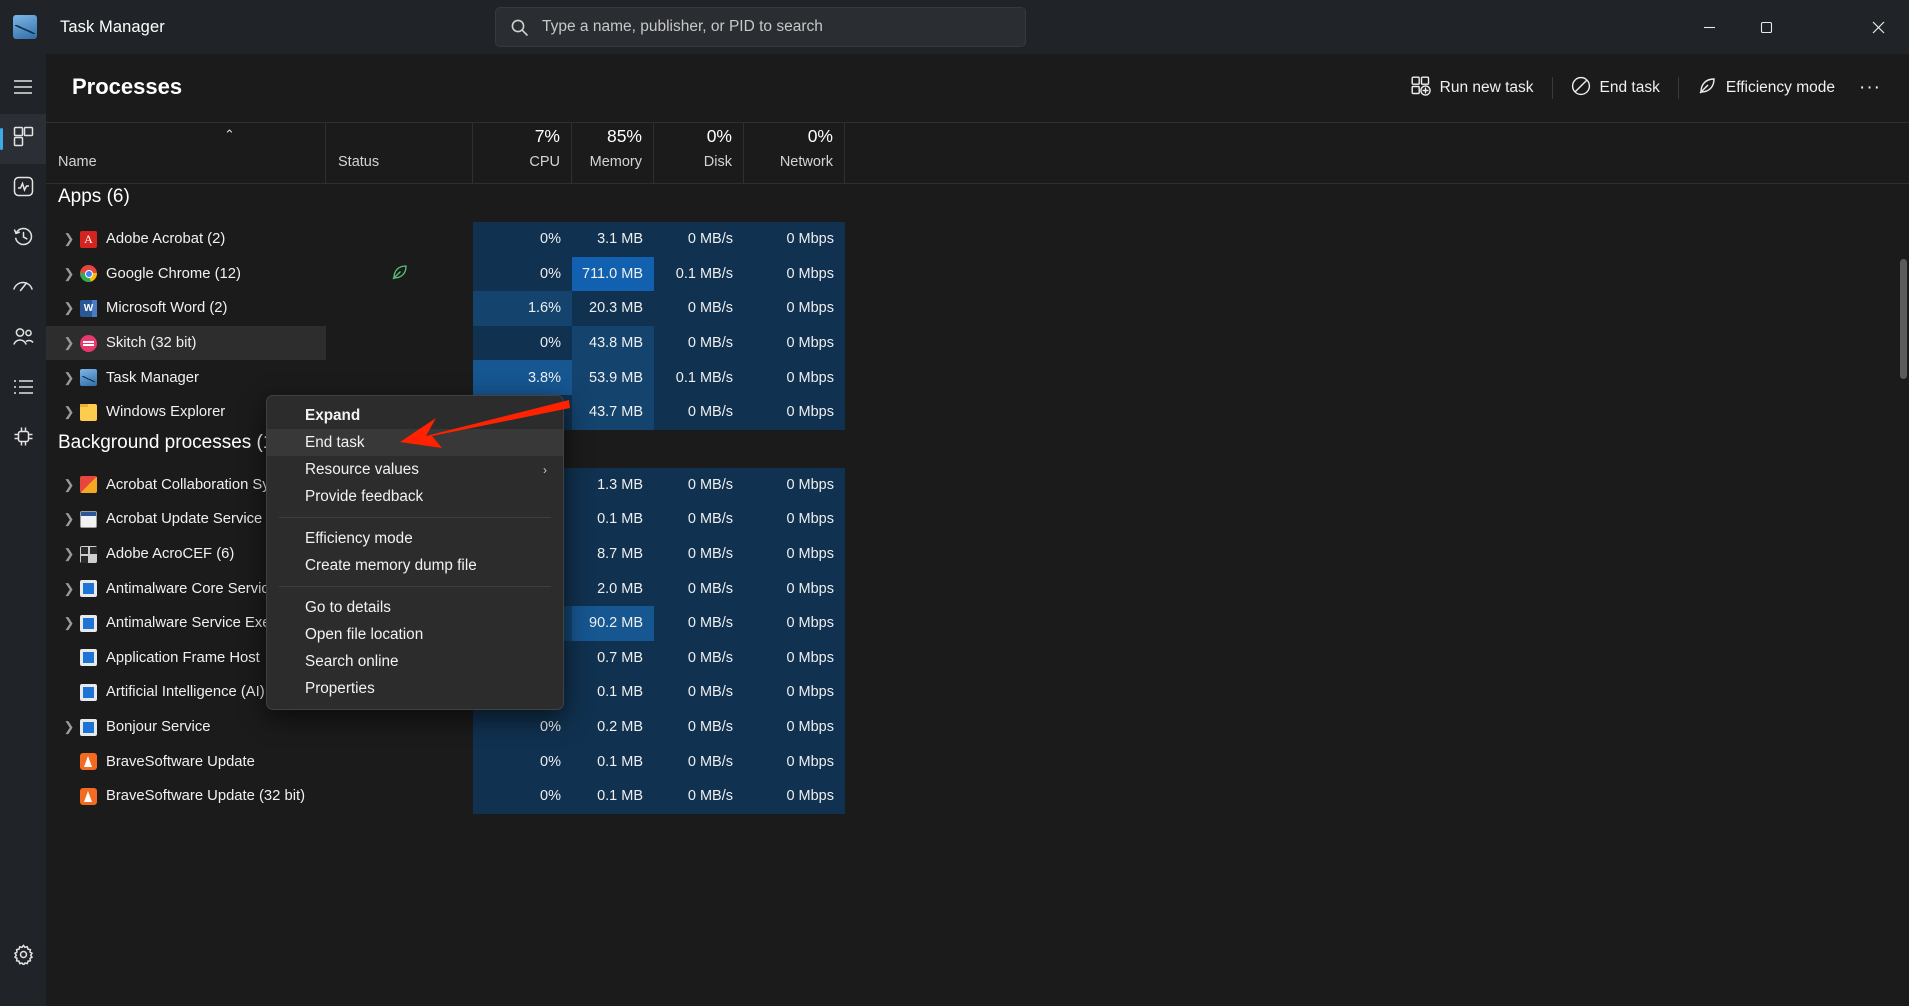 The height and width of the screenshot is (1006, 1909). Describe the element at coordinates (23, 89) in the screenshot. I see `sidebar-item-hamburger` at that location.